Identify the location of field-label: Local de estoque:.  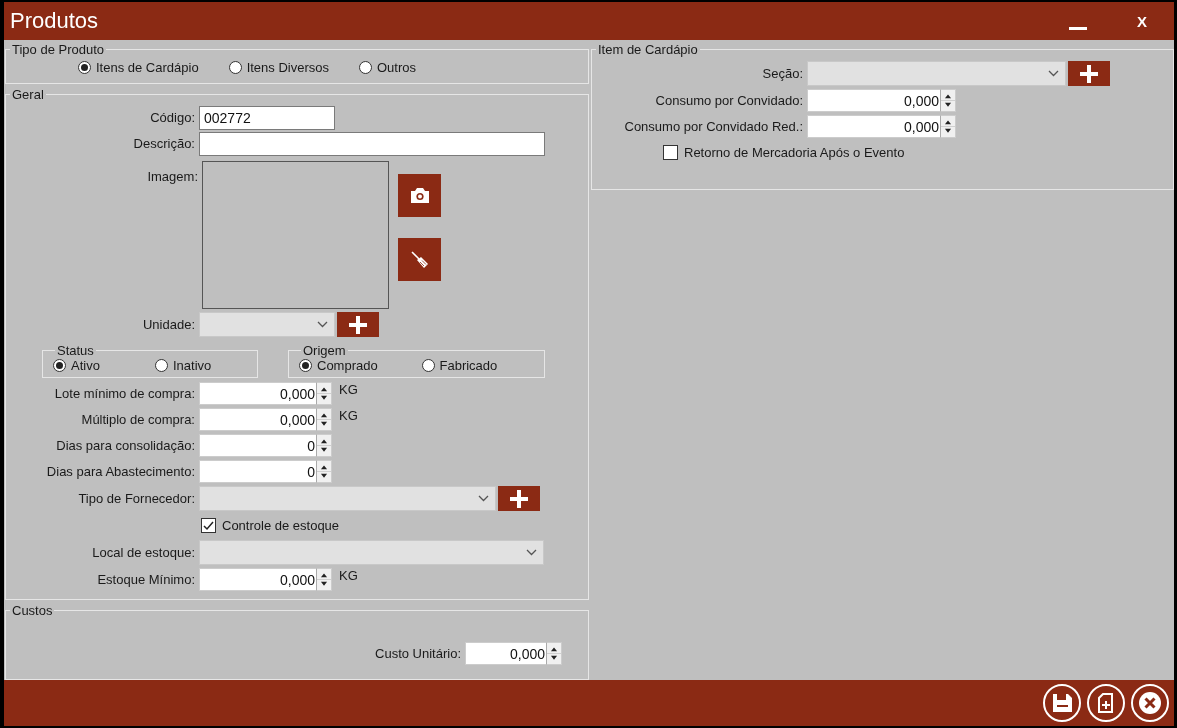
(143, 552).